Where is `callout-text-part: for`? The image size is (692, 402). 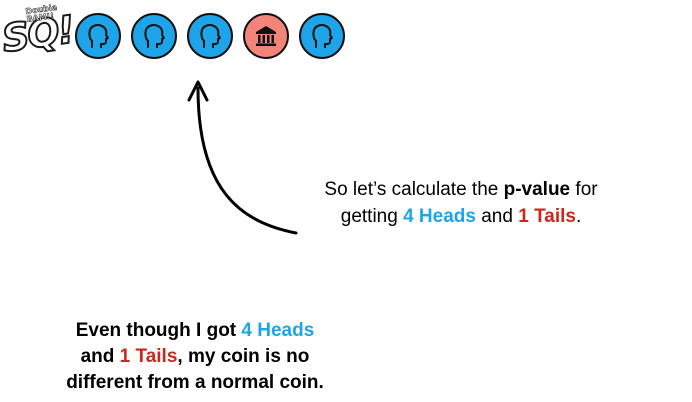 callout-text-part: for is located at coordinates (584, 189).